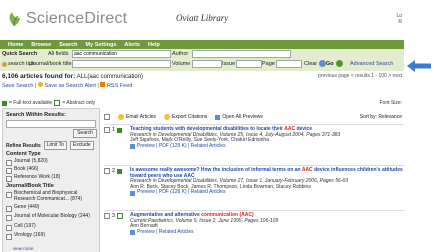  Describe the element at coordinates (399, 22) in the screenshot. I see `register-link: R` at that location.